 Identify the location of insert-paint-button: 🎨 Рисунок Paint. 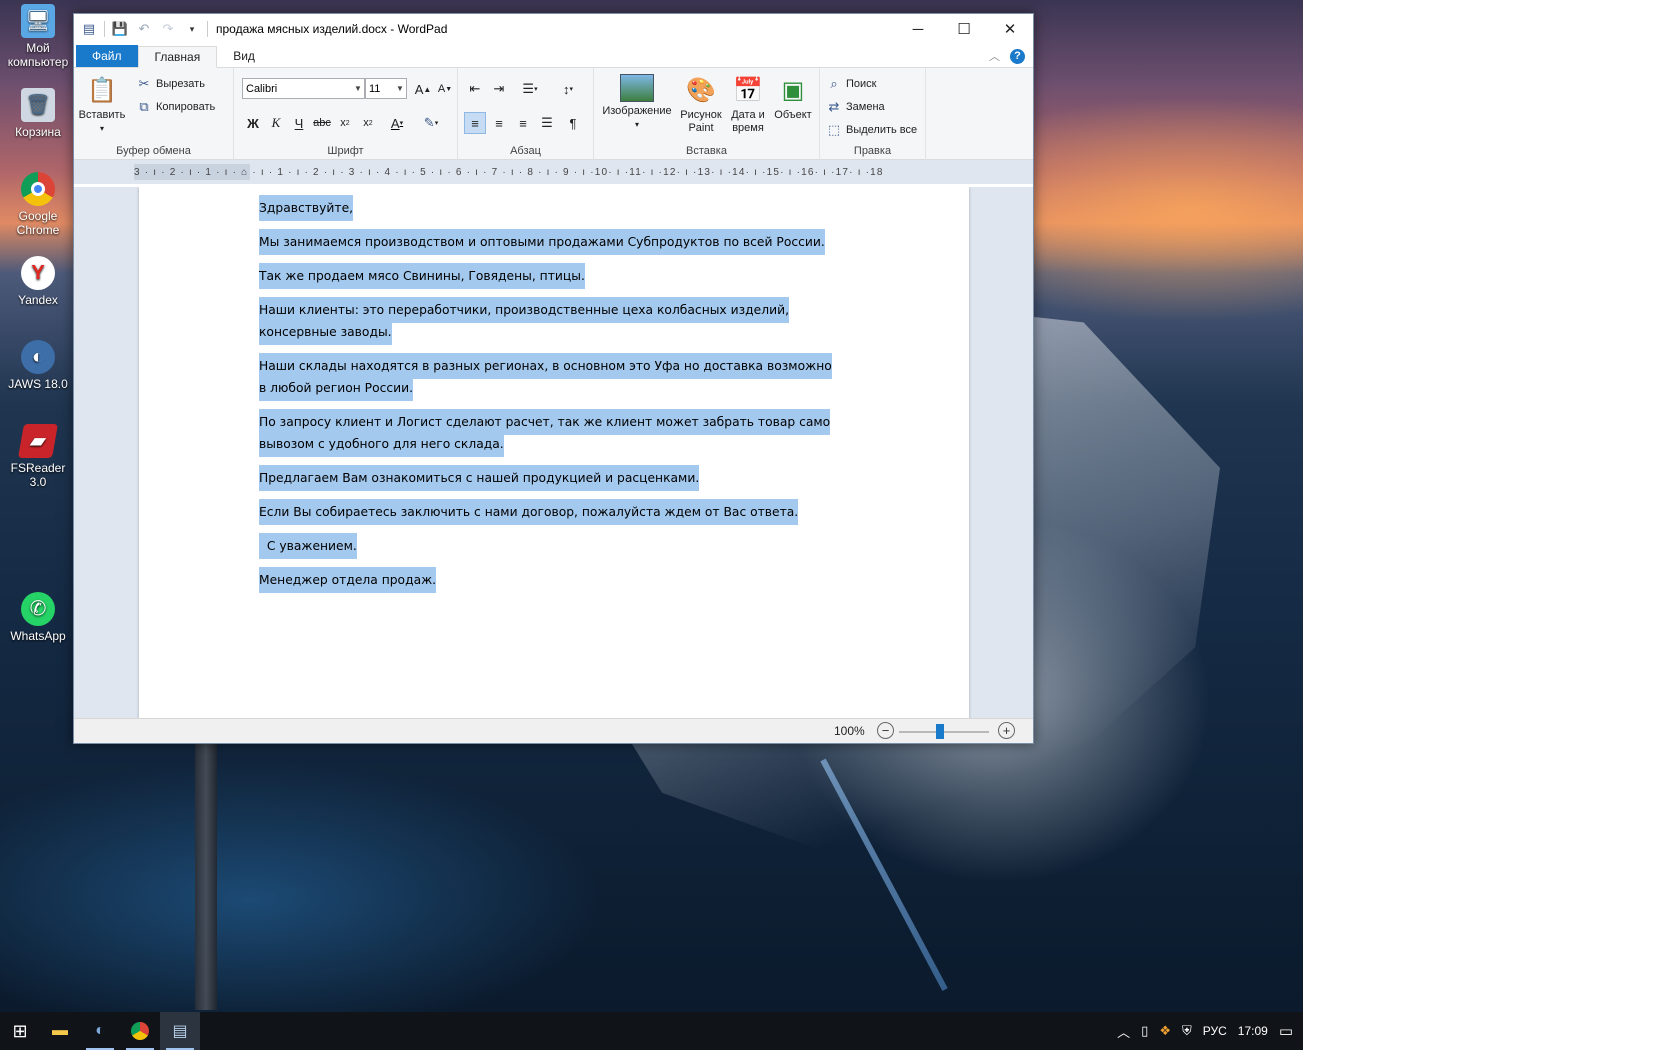
(701, 104).